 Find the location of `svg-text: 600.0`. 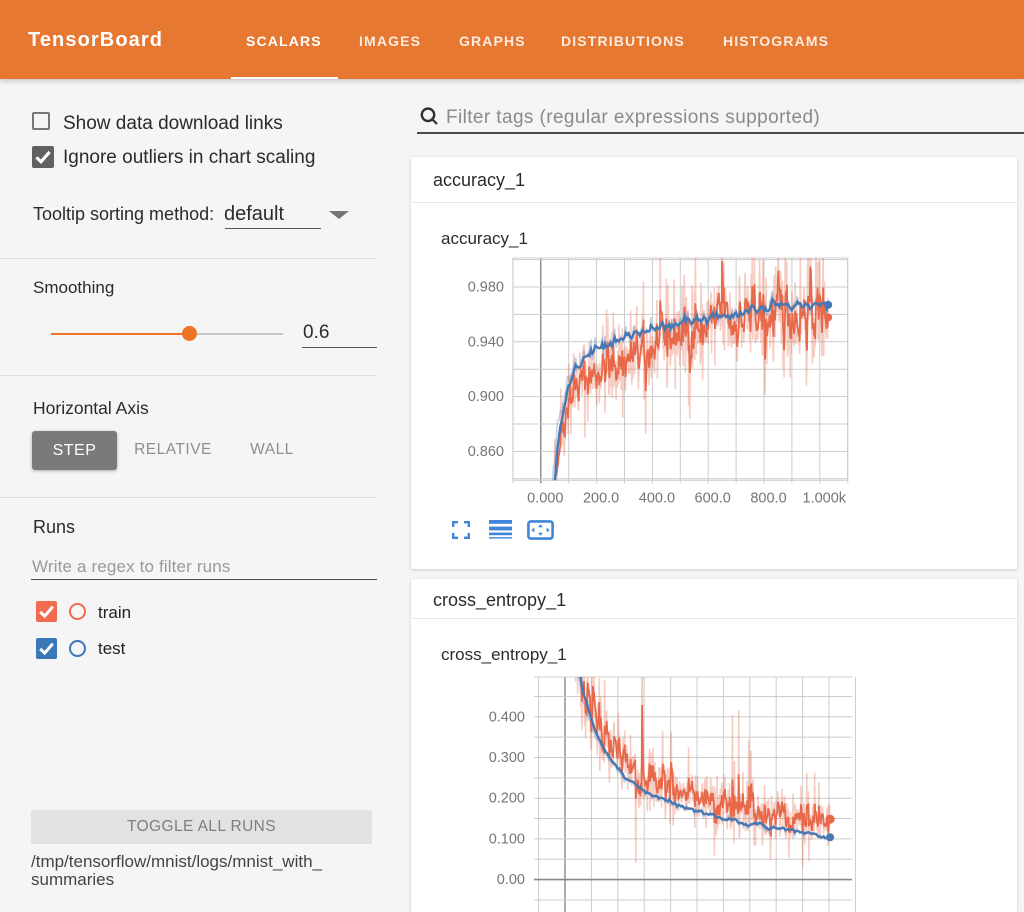

svg-text: 600.0 is located at coordinates (713, 498).